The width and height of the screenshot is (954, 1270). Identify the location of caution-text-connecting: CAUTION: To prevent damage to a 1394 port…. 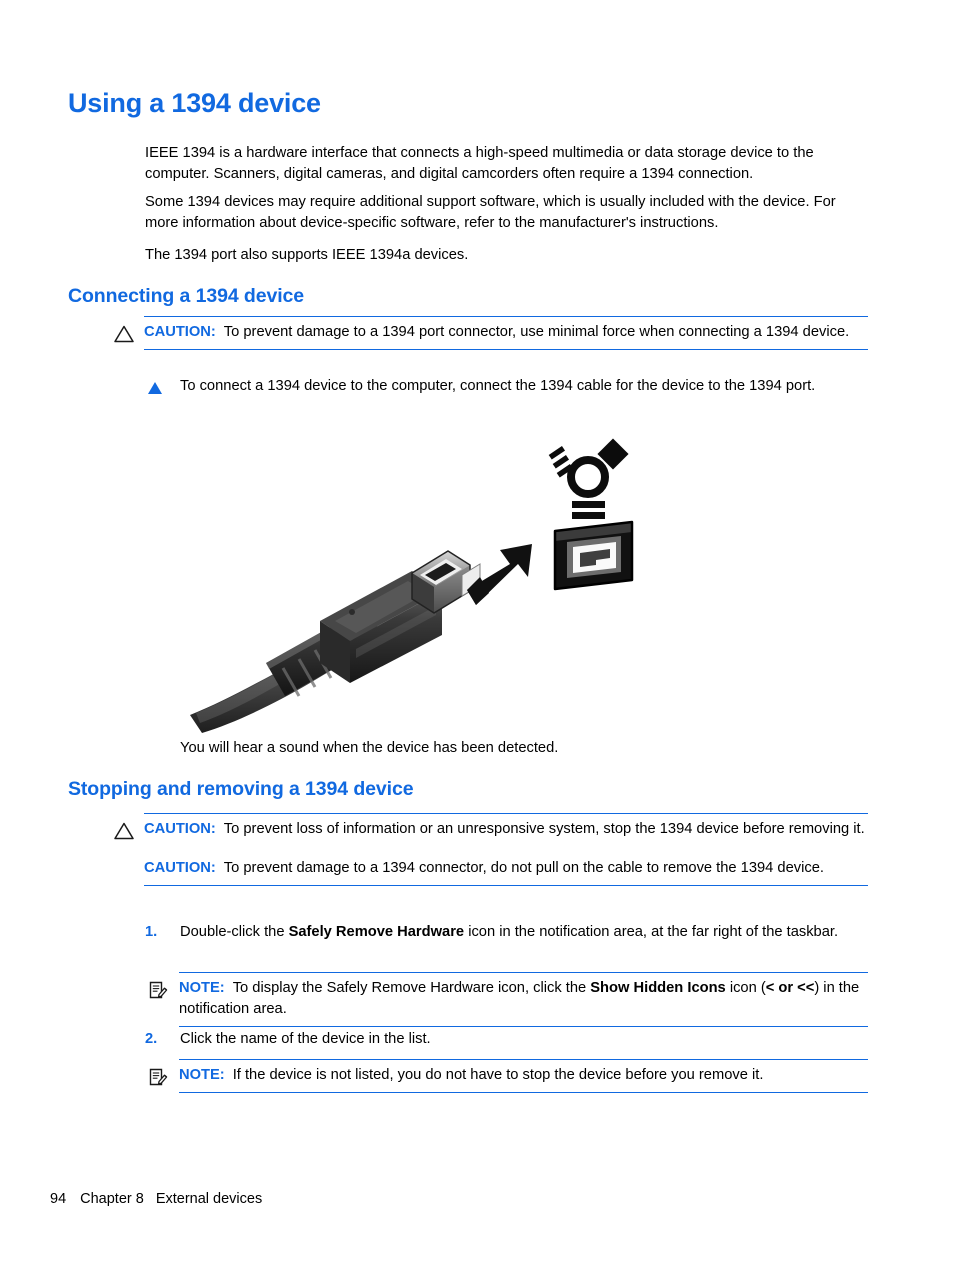
(506, 332).